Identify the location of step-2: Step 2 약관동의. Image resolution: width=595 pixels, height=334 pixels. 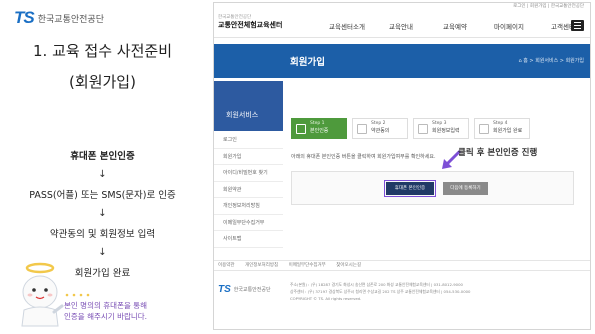
(380, 128).